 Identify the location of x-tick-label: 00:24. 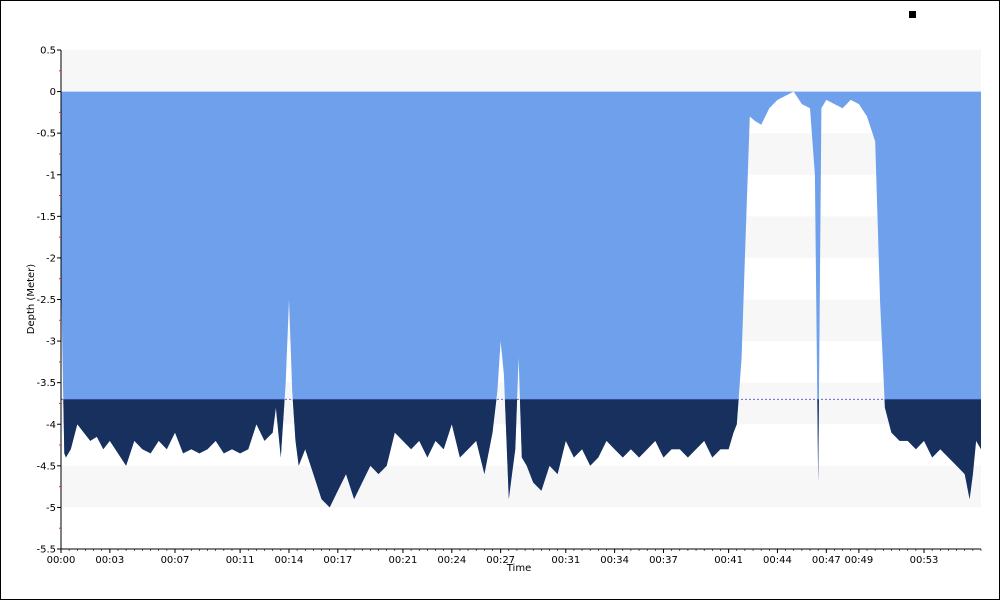
(451, 560).